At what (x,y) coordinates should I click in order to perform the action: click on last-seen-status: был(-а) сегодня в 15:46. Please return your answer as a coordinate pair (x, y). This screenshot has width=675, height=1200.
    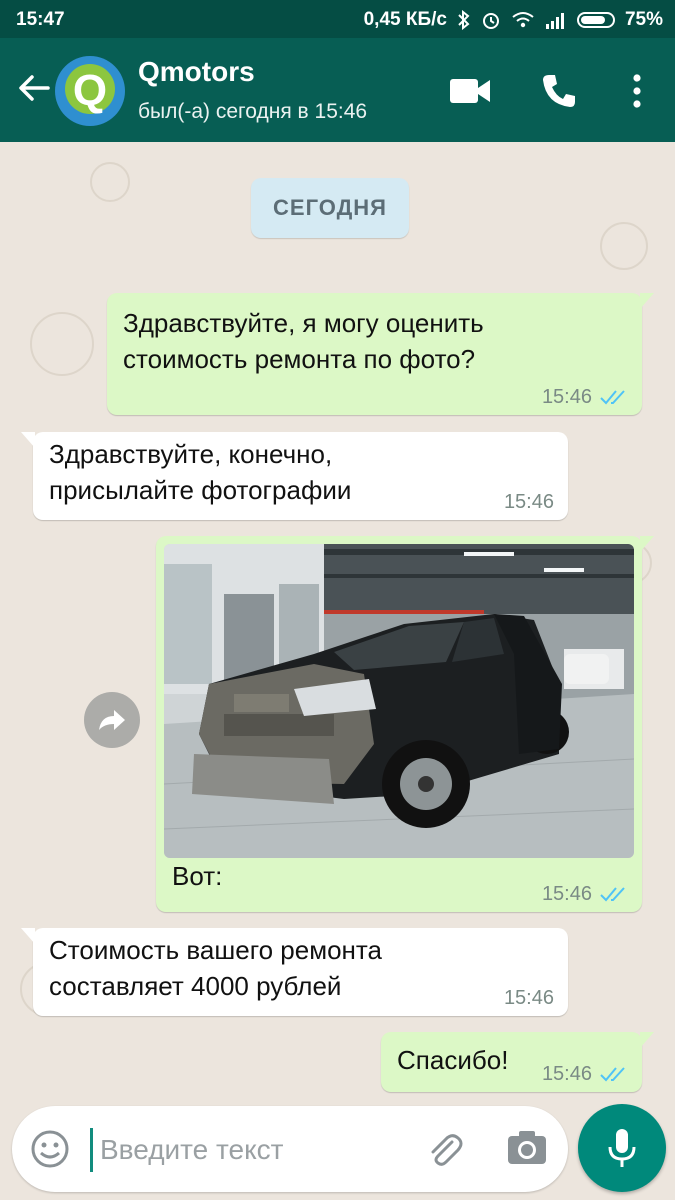
    Looking at the image, I should click on (253, 111).